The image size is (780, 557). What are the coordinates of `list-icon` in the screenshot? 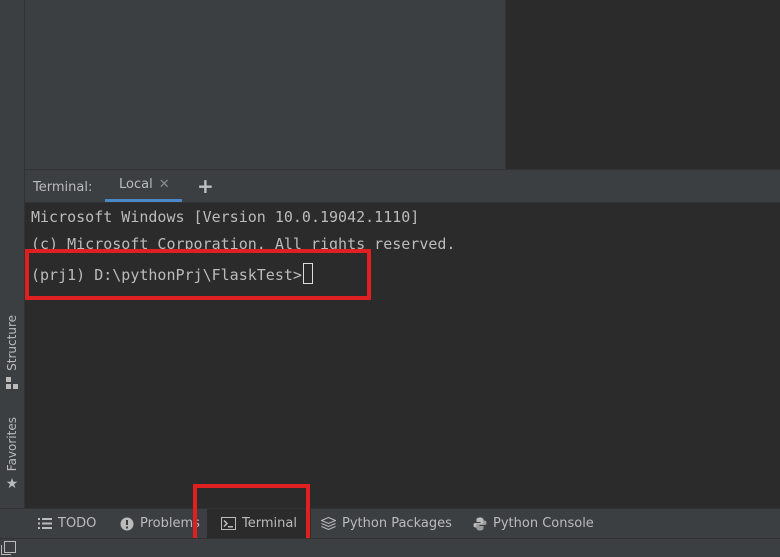 It's located at (45, 523).